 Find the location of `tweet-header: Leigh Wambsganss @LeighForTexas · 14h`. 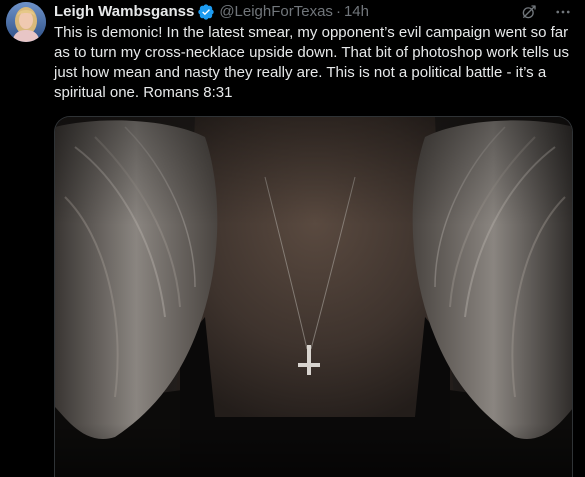

tweet-header: Leigh Wambsganss @LeighForTexas · 14h is located at coordinates (211, 12).